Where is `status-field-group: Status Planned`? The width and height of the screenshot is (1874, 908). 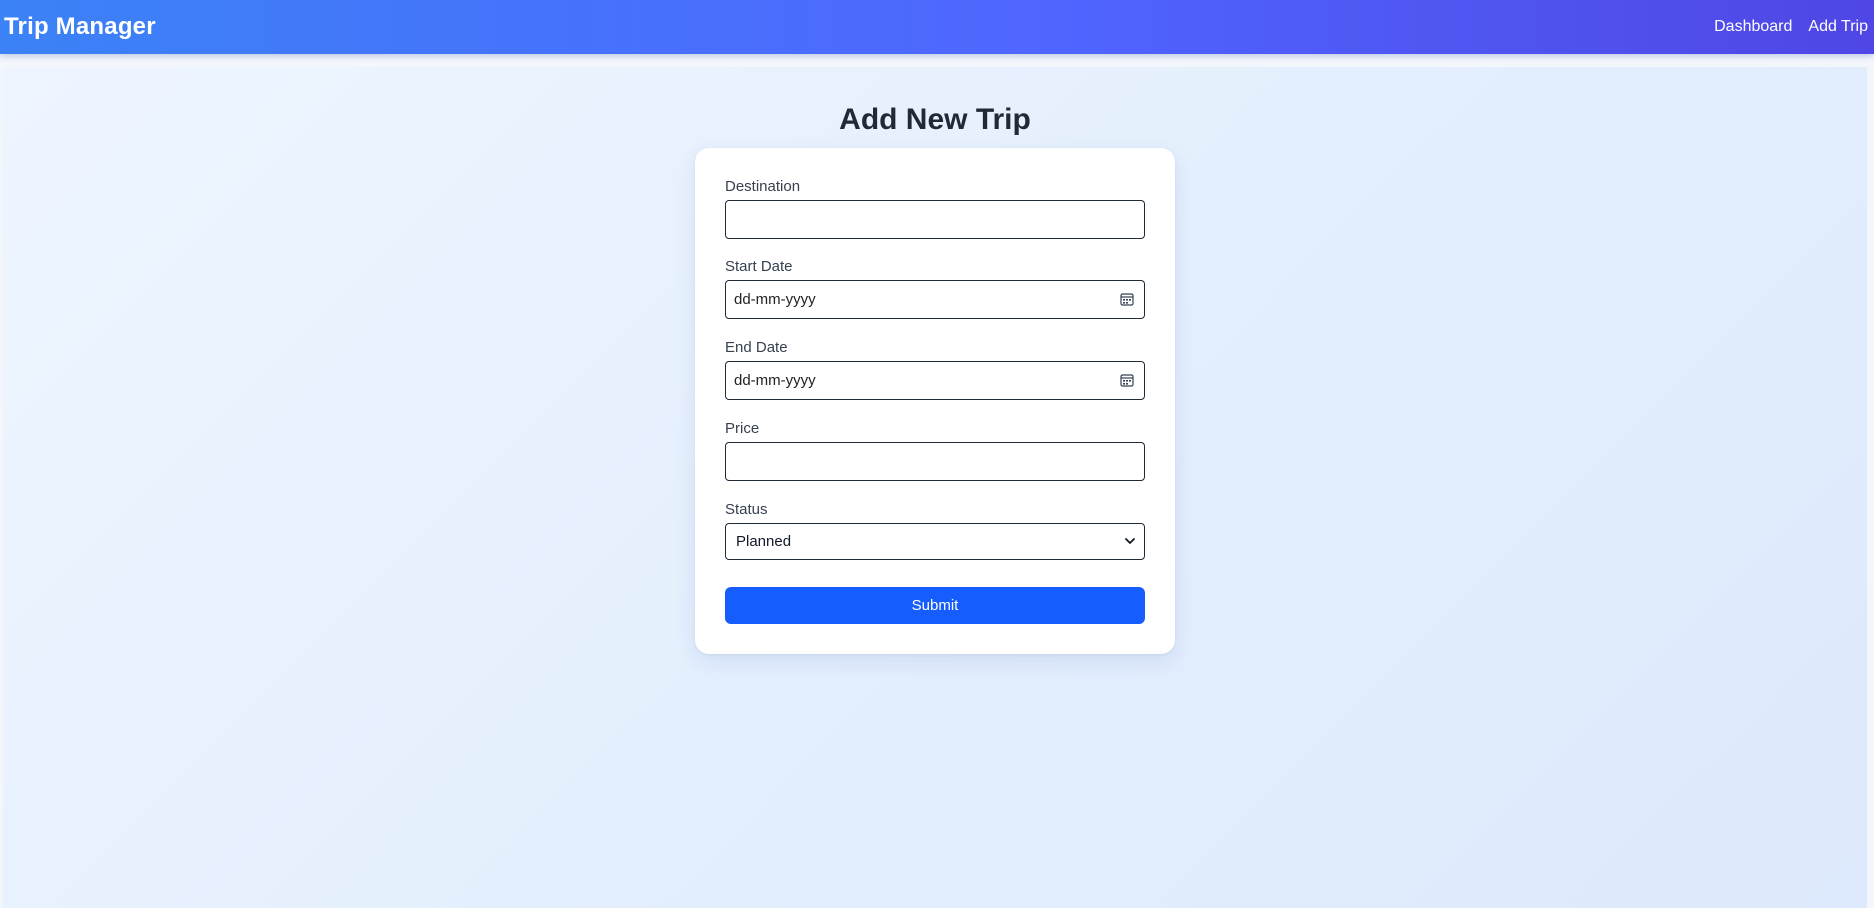 status-field-group: Status Planned is located at coordinates (935, 529).